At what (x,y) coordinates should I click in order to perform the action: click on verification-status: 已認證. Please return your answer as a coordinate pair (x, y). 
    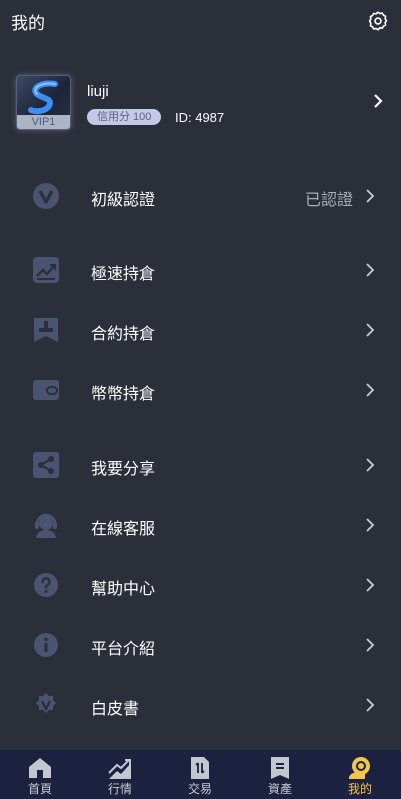
    Looking at the image, I should click on (328, 200).